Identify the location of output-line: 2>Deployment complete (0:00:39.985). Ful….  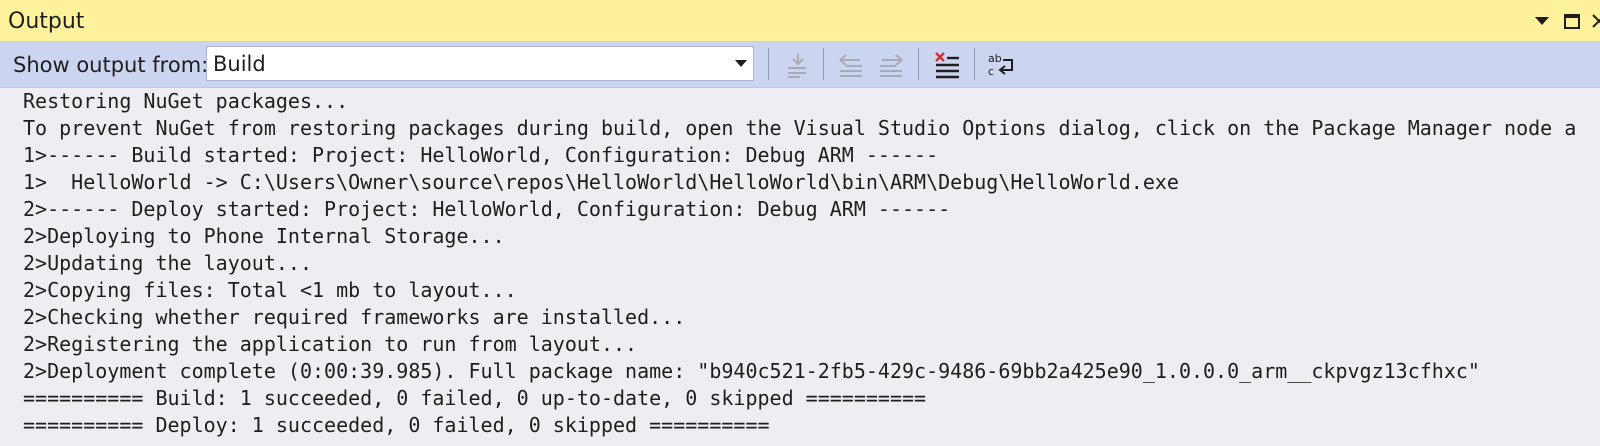
(751, 371).